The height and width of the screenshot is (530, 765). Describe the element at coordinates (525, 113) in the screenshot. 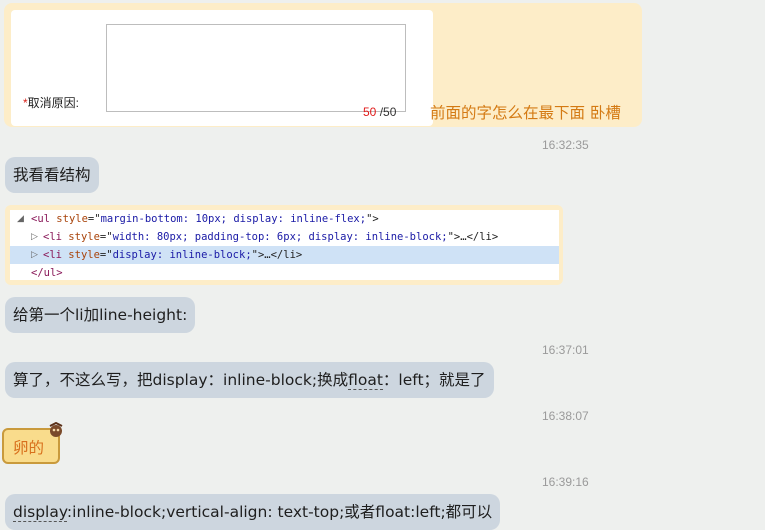

I see `message-text: 前面的字怎么在最下面 卧槽` at that location.